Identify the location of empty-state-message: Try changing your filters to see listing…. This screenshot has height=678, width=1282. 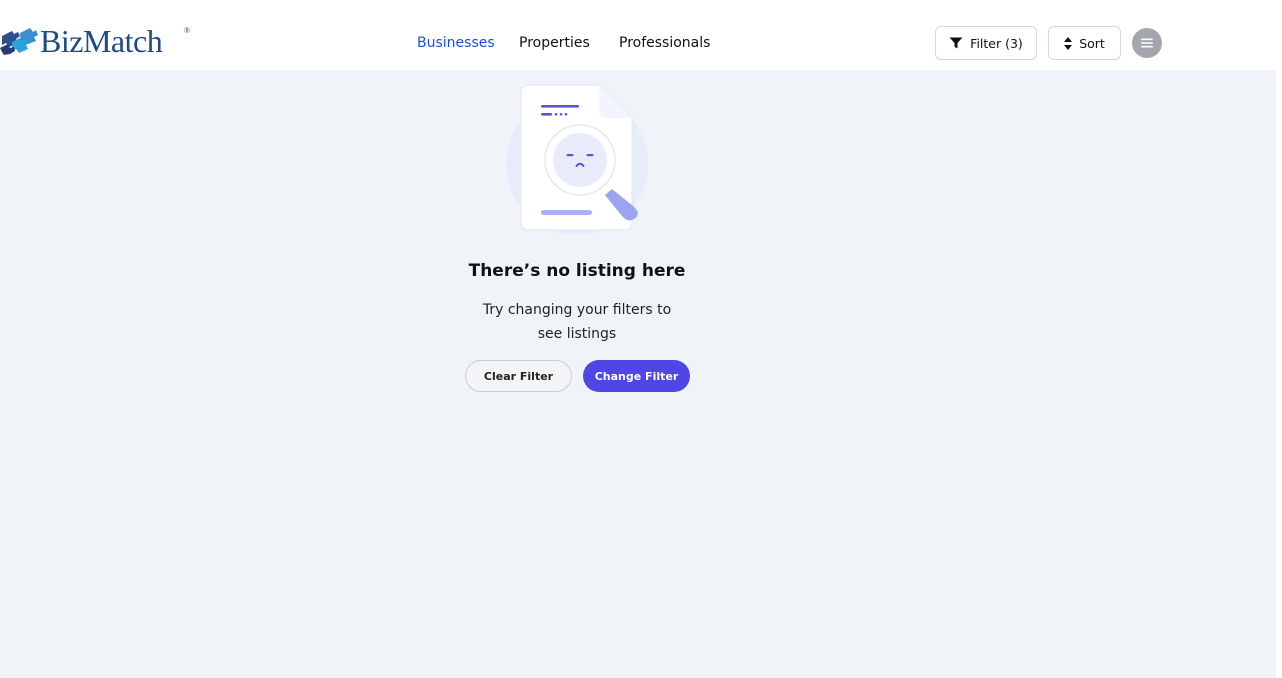
(577, 322).